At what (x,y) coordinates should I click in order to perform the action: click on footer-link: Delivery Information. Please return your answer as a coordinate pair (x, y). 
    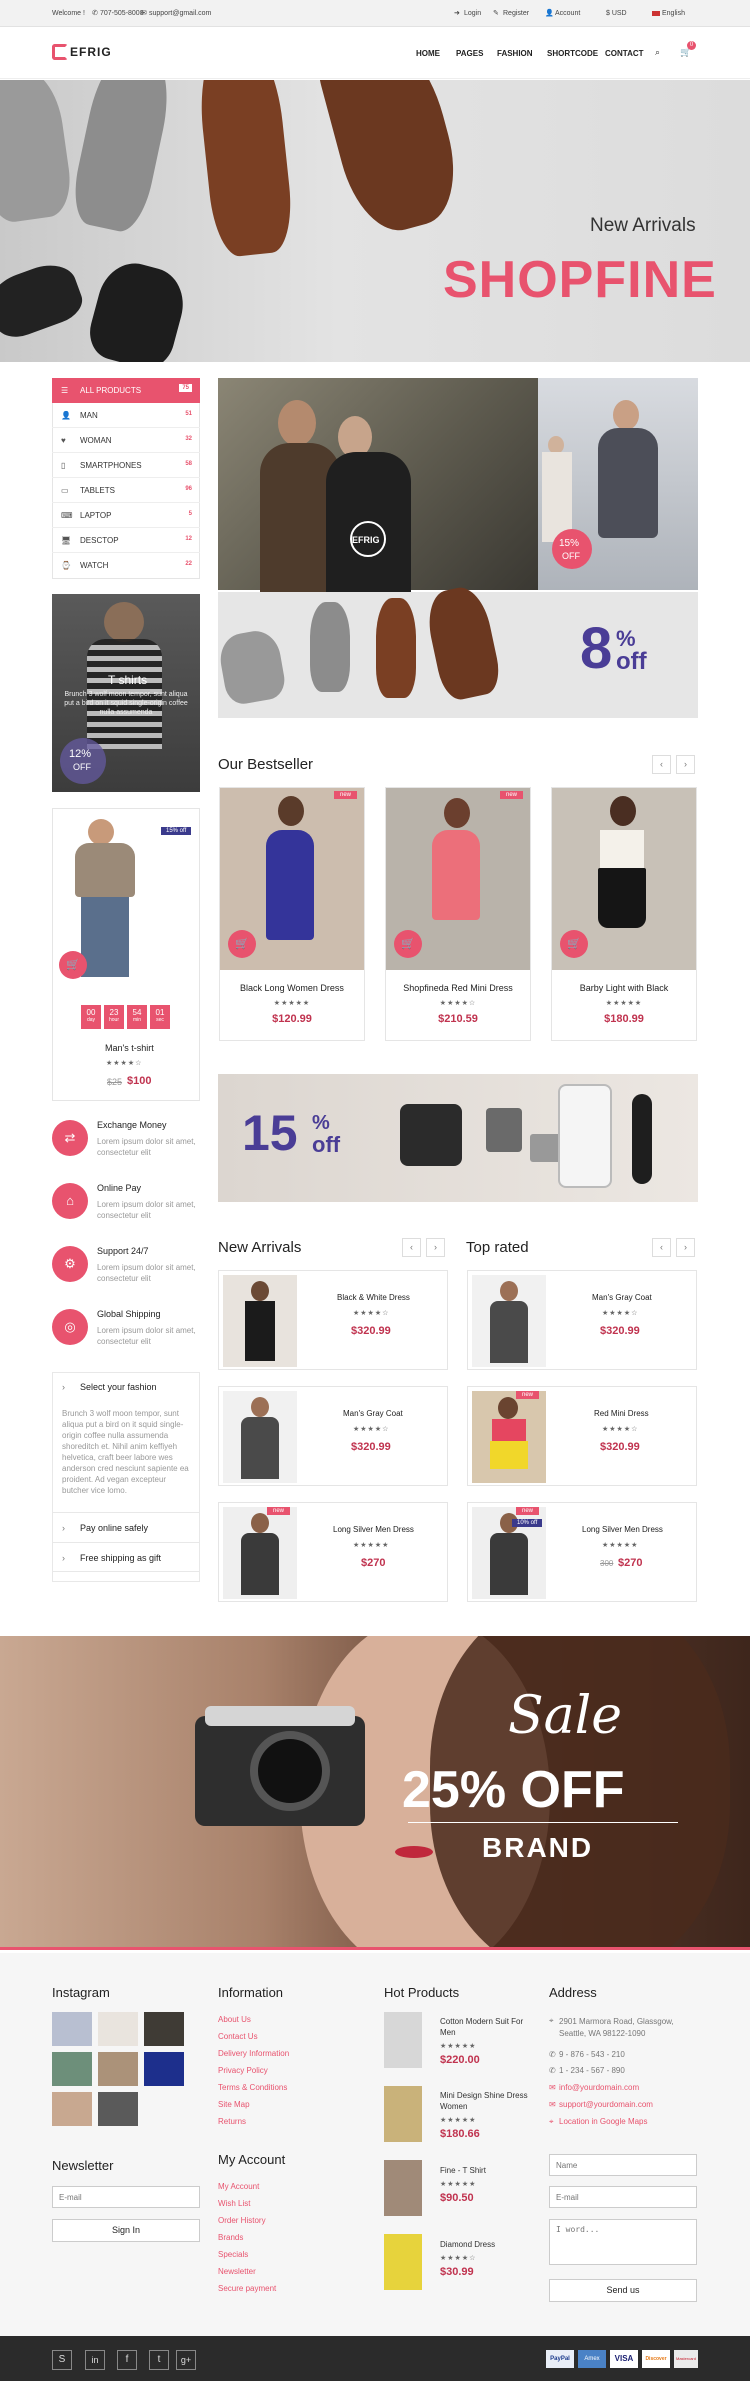
    Looking at the image, I should click on (253, 2053).